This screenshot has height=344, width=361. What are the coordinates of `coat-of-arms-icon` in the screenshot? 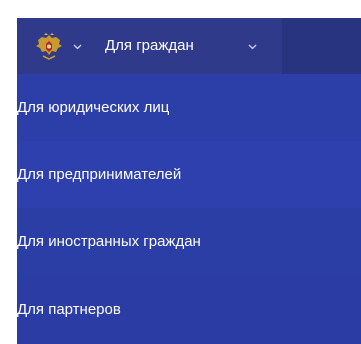 It's located at (49, 47).